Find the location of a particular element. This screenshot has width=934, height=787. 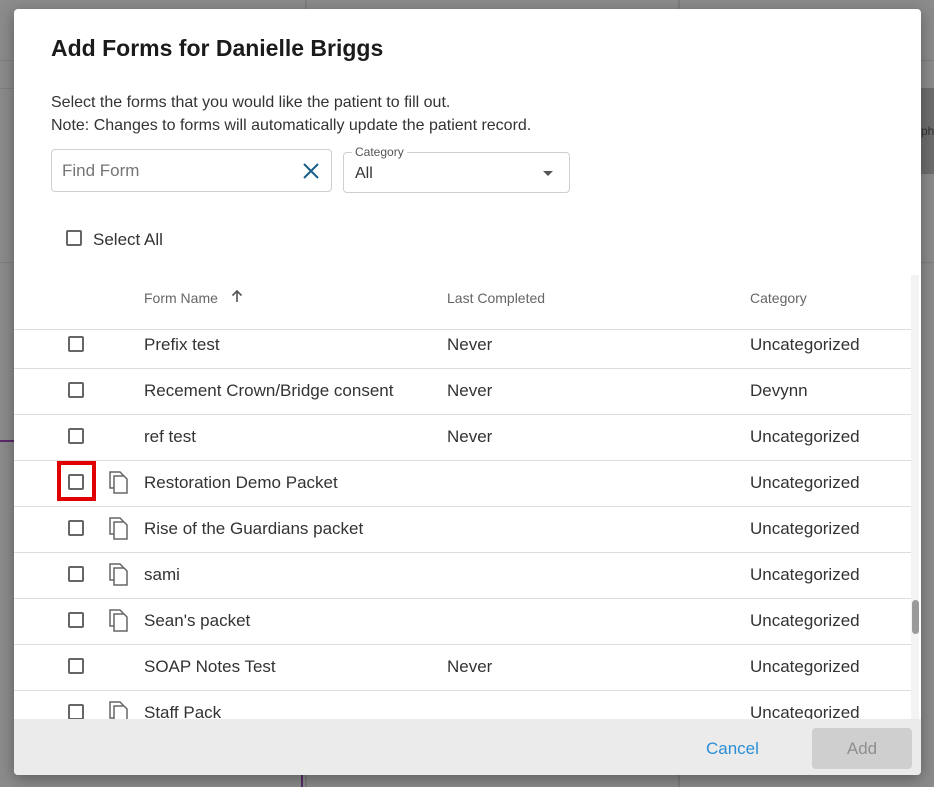

sort-ascending-icon is located at coordinates (237, 296).